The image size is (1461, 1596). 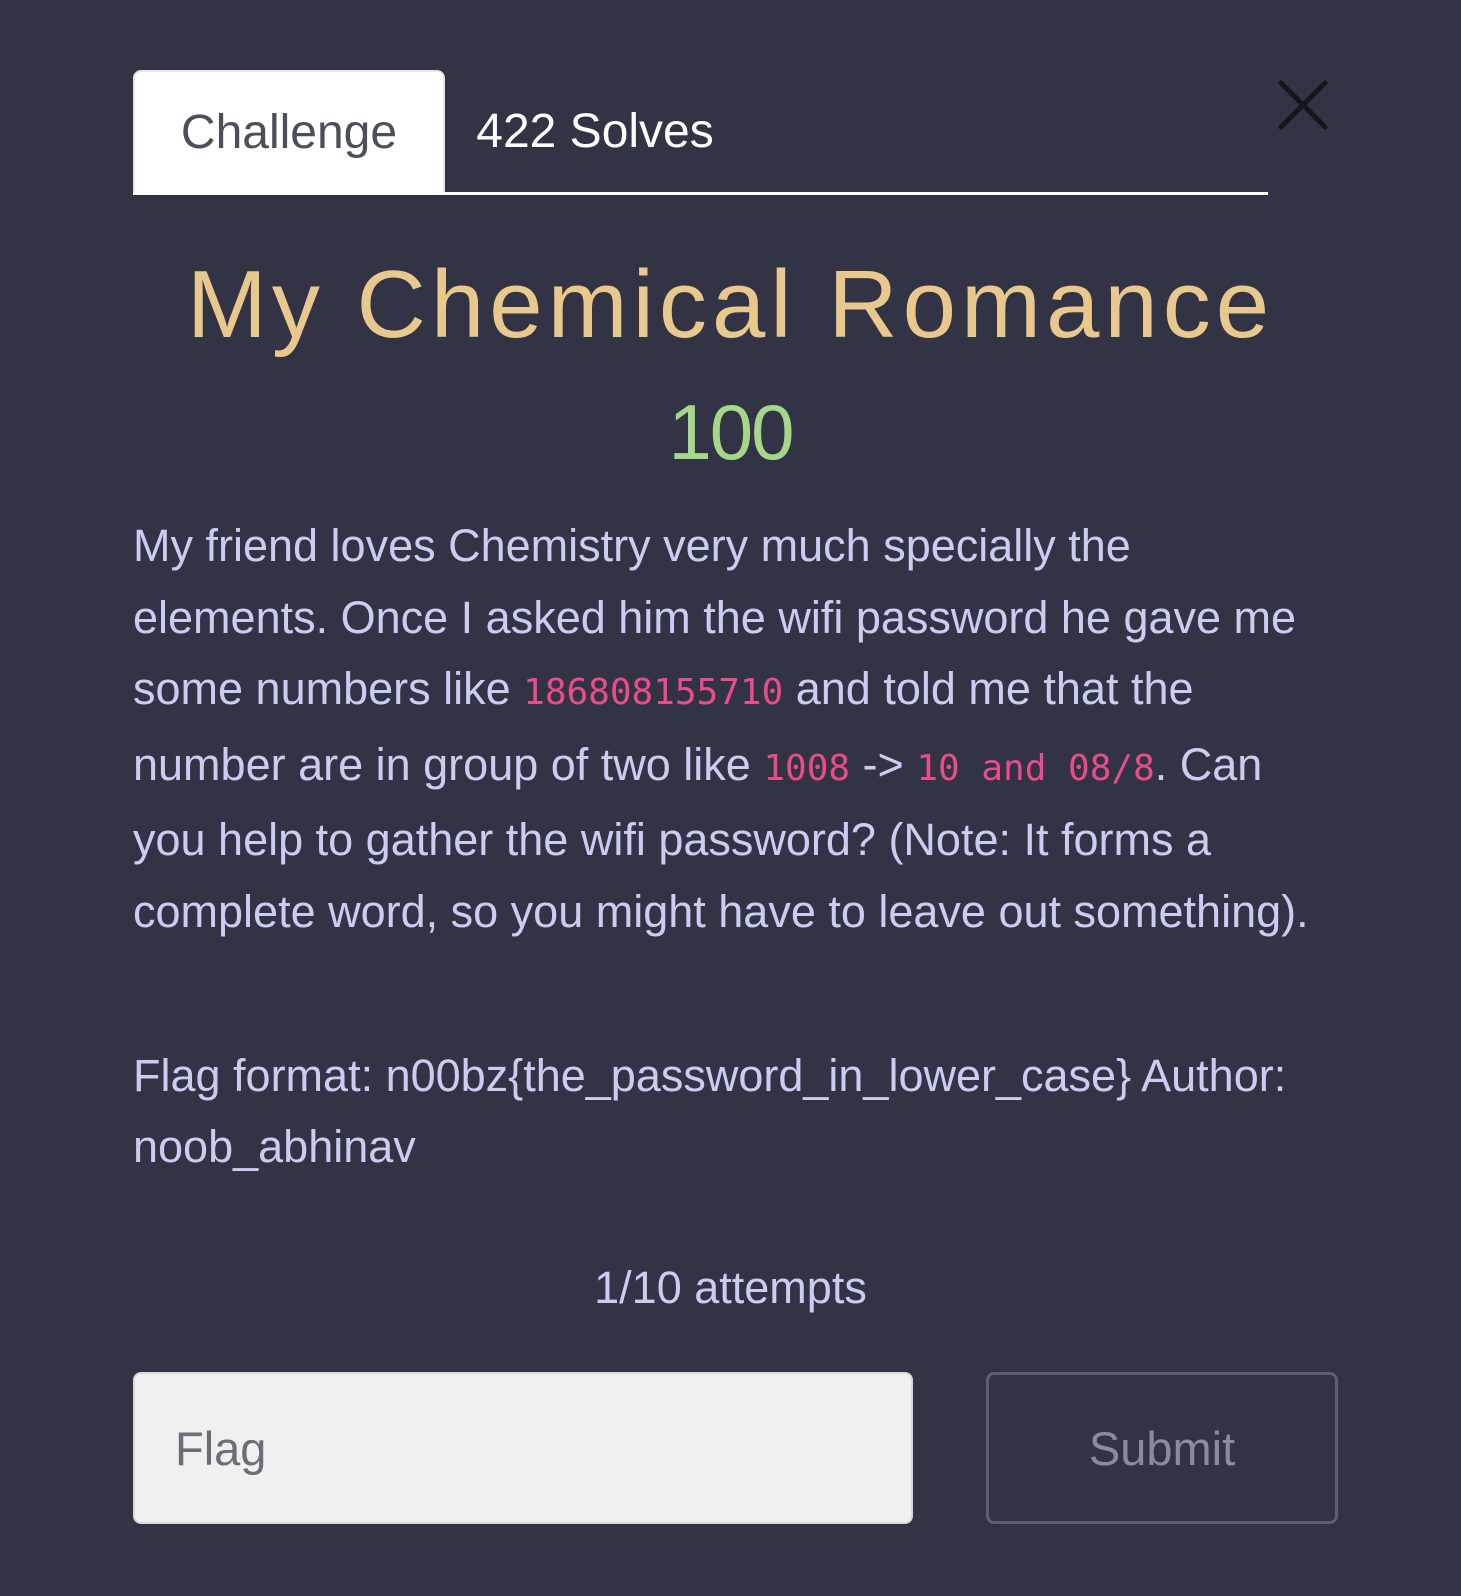 What do you see at coordinates (730, 1287) in the screenshot?
I see `attempts-counter: 1/10 attempts` at bounding box center [730, 1287].